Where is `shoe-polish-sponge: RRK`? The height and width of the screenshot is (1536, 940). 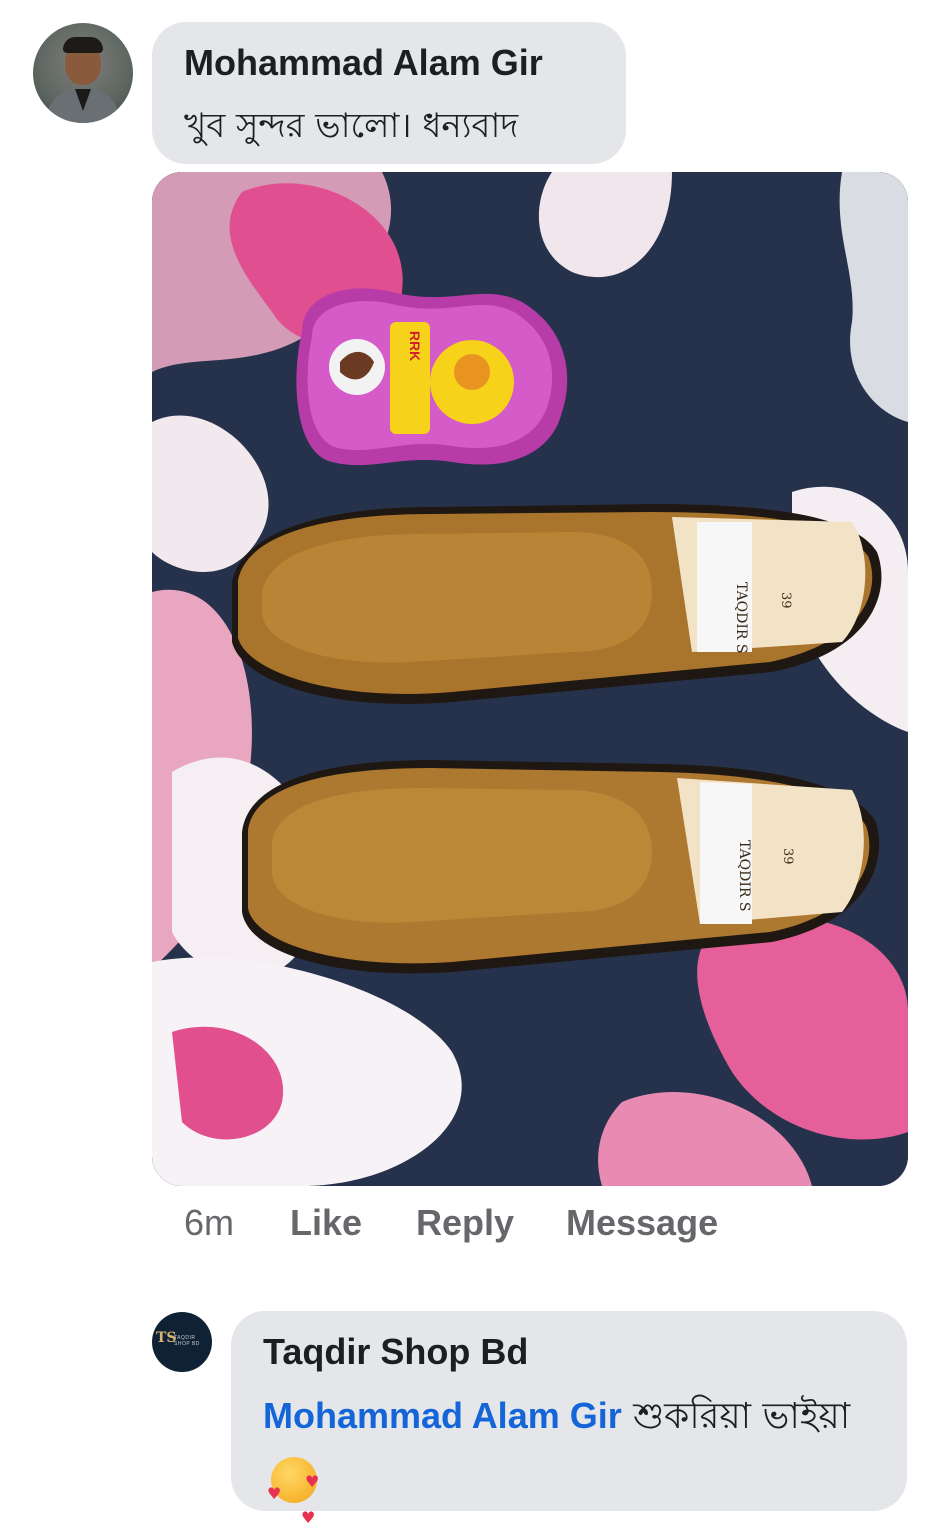
shoe-polish-sponge: RRK is located at coordinates (432, 377).